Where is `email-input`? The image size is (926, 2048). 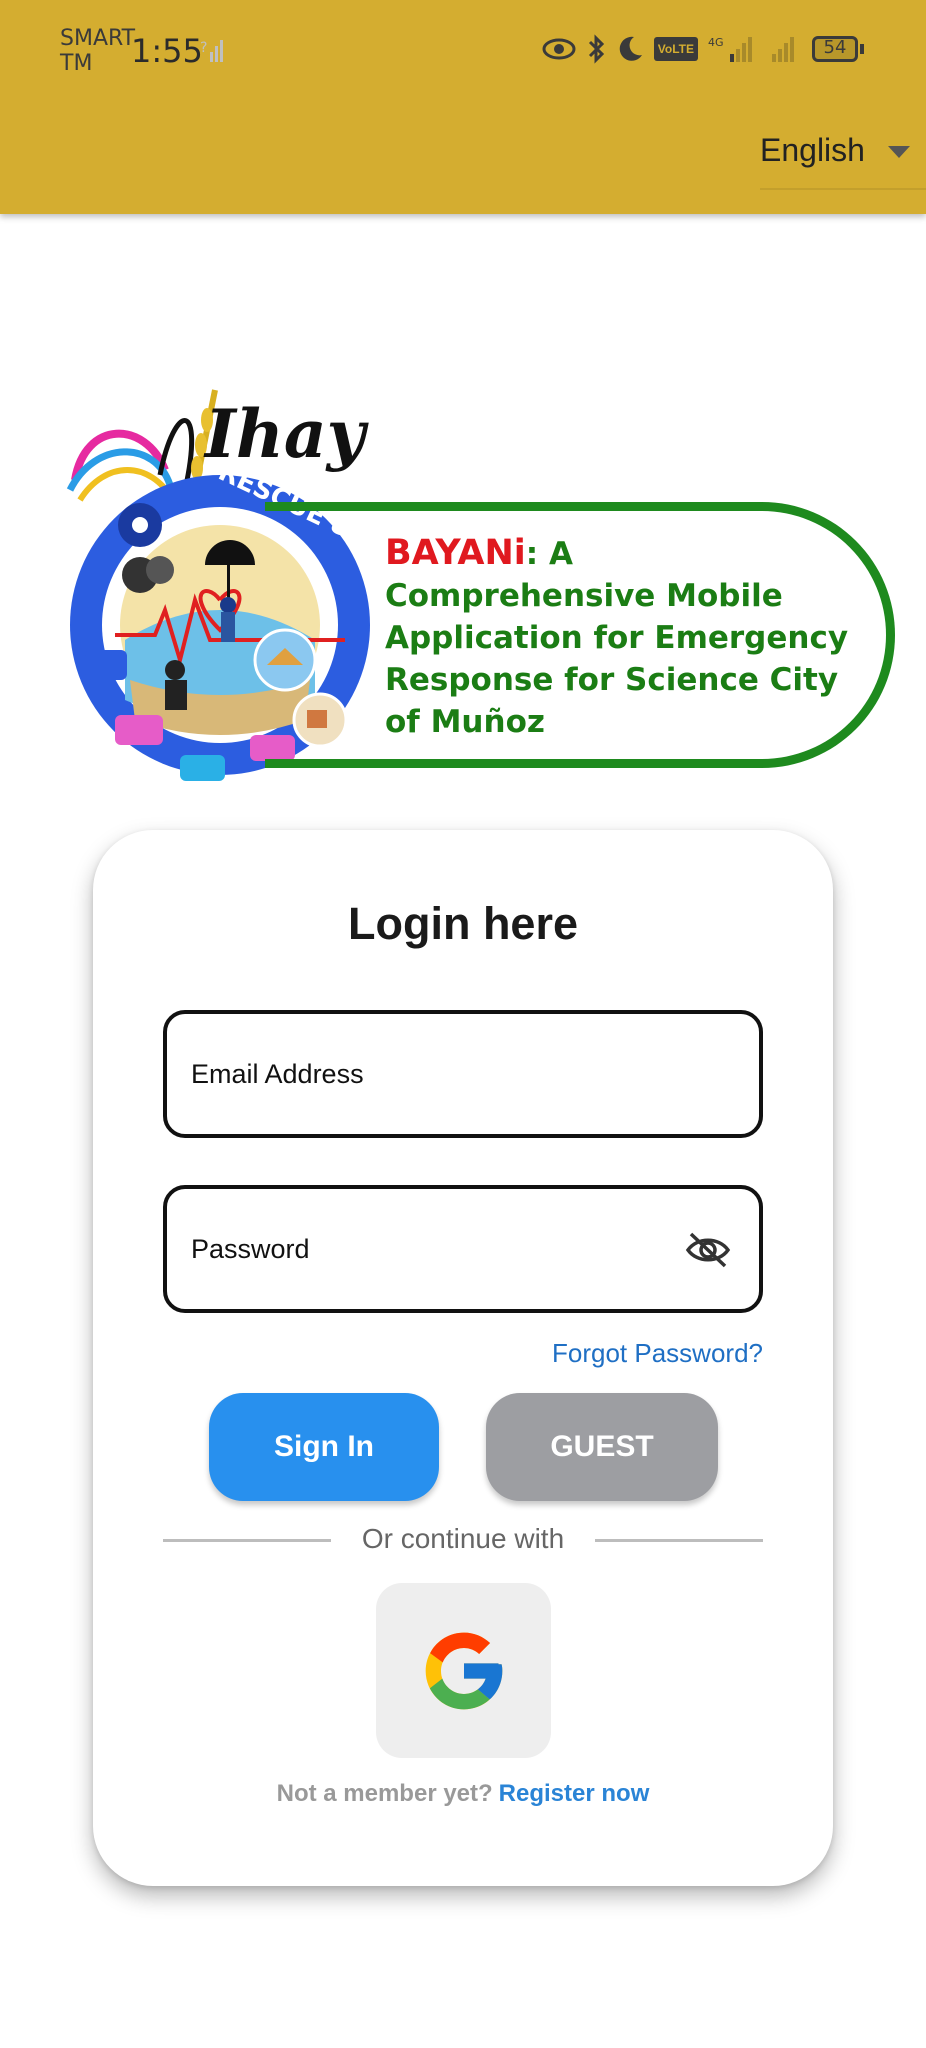
email-input is located at coordinates (421, 1074).